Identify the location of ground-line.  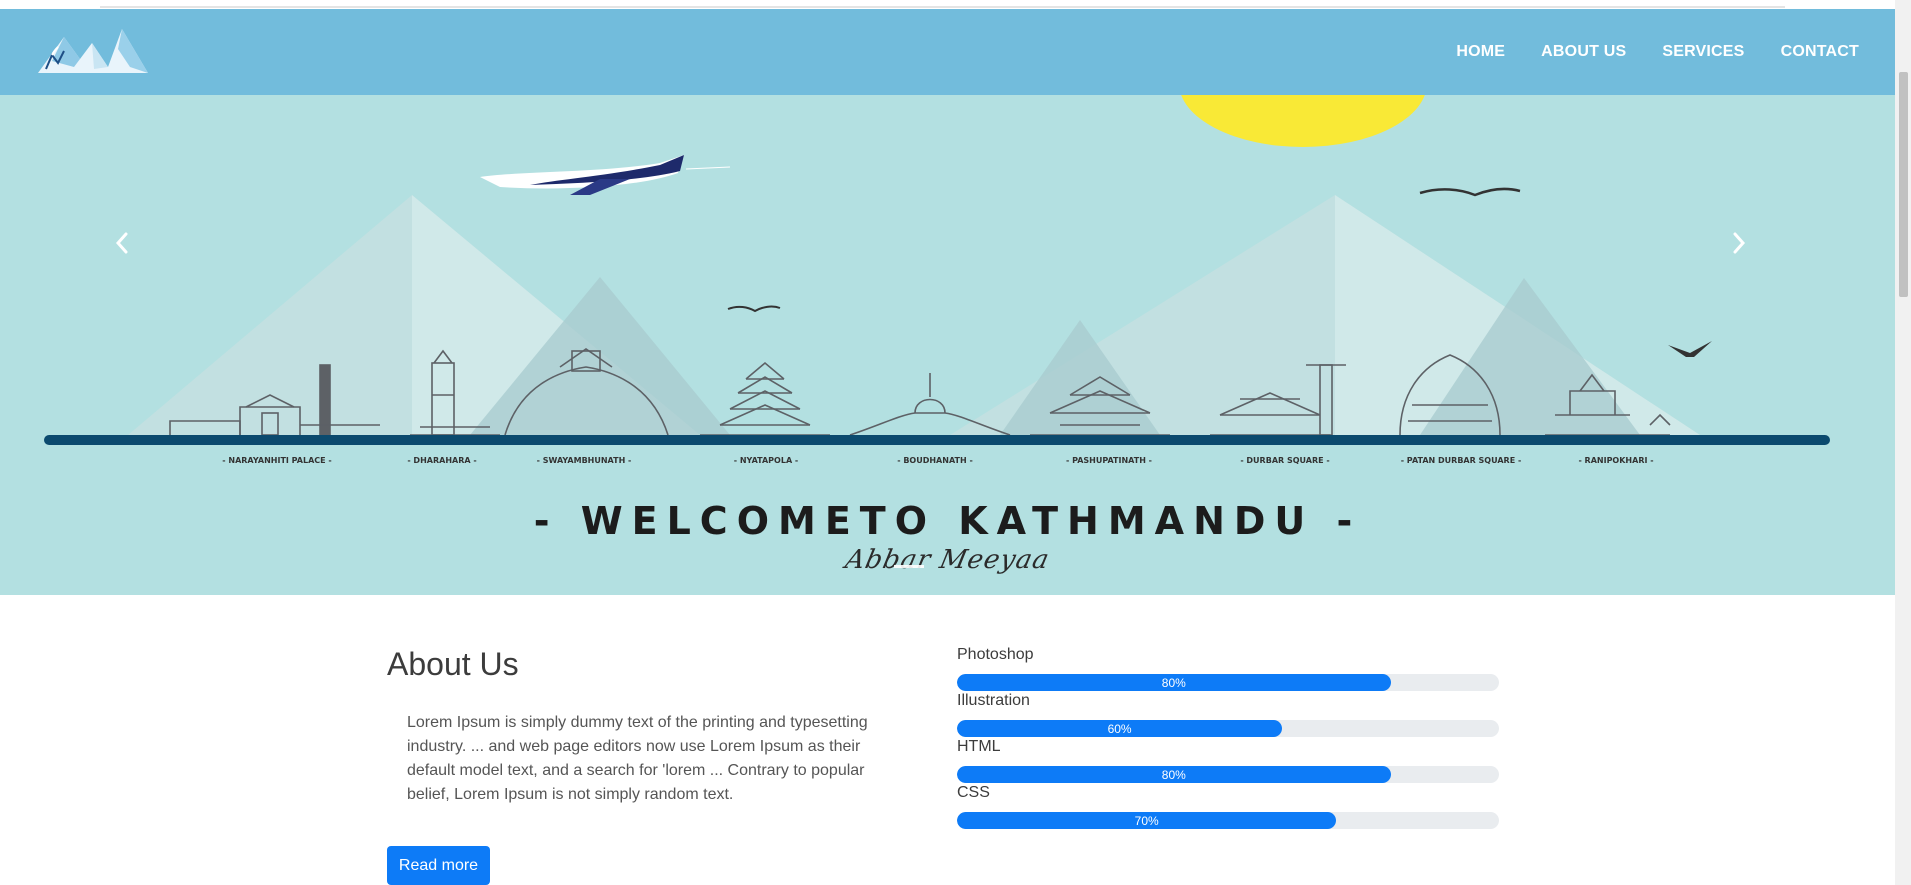
(937, 440).